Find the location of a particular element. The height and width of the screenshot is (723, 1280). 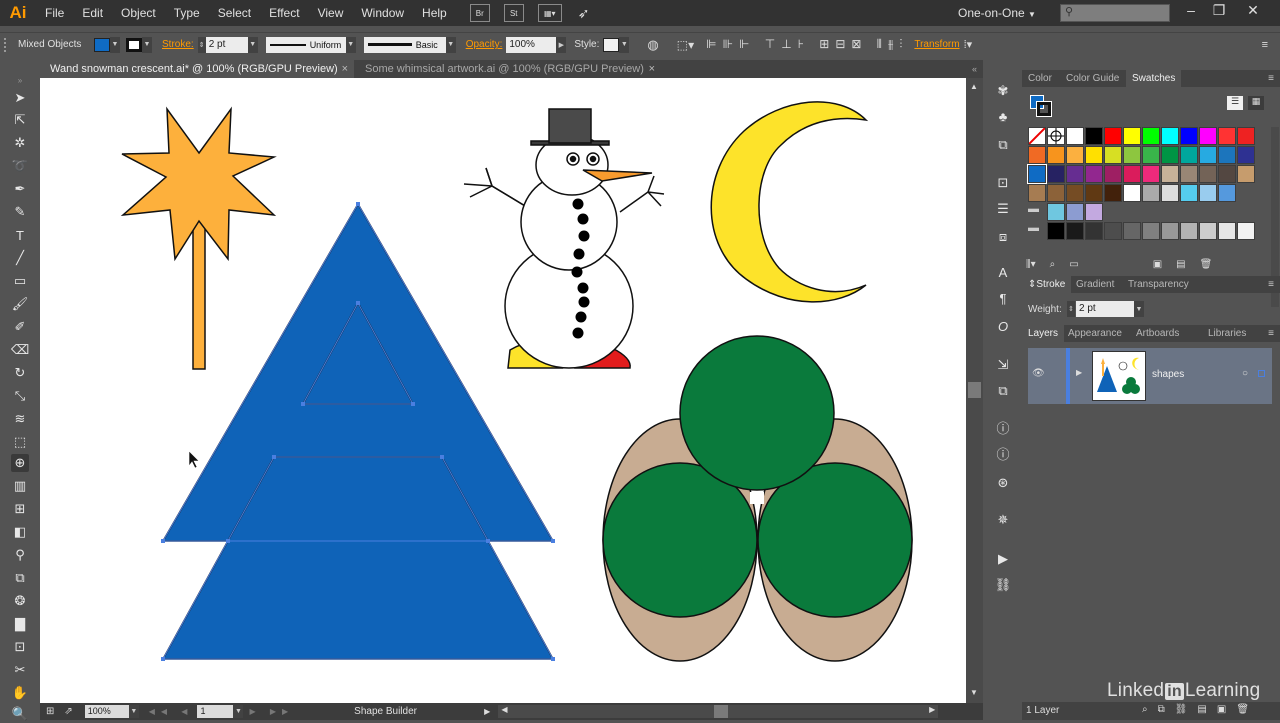

align-to-icon: ⬚▾ is located at coordinates (685, 45).